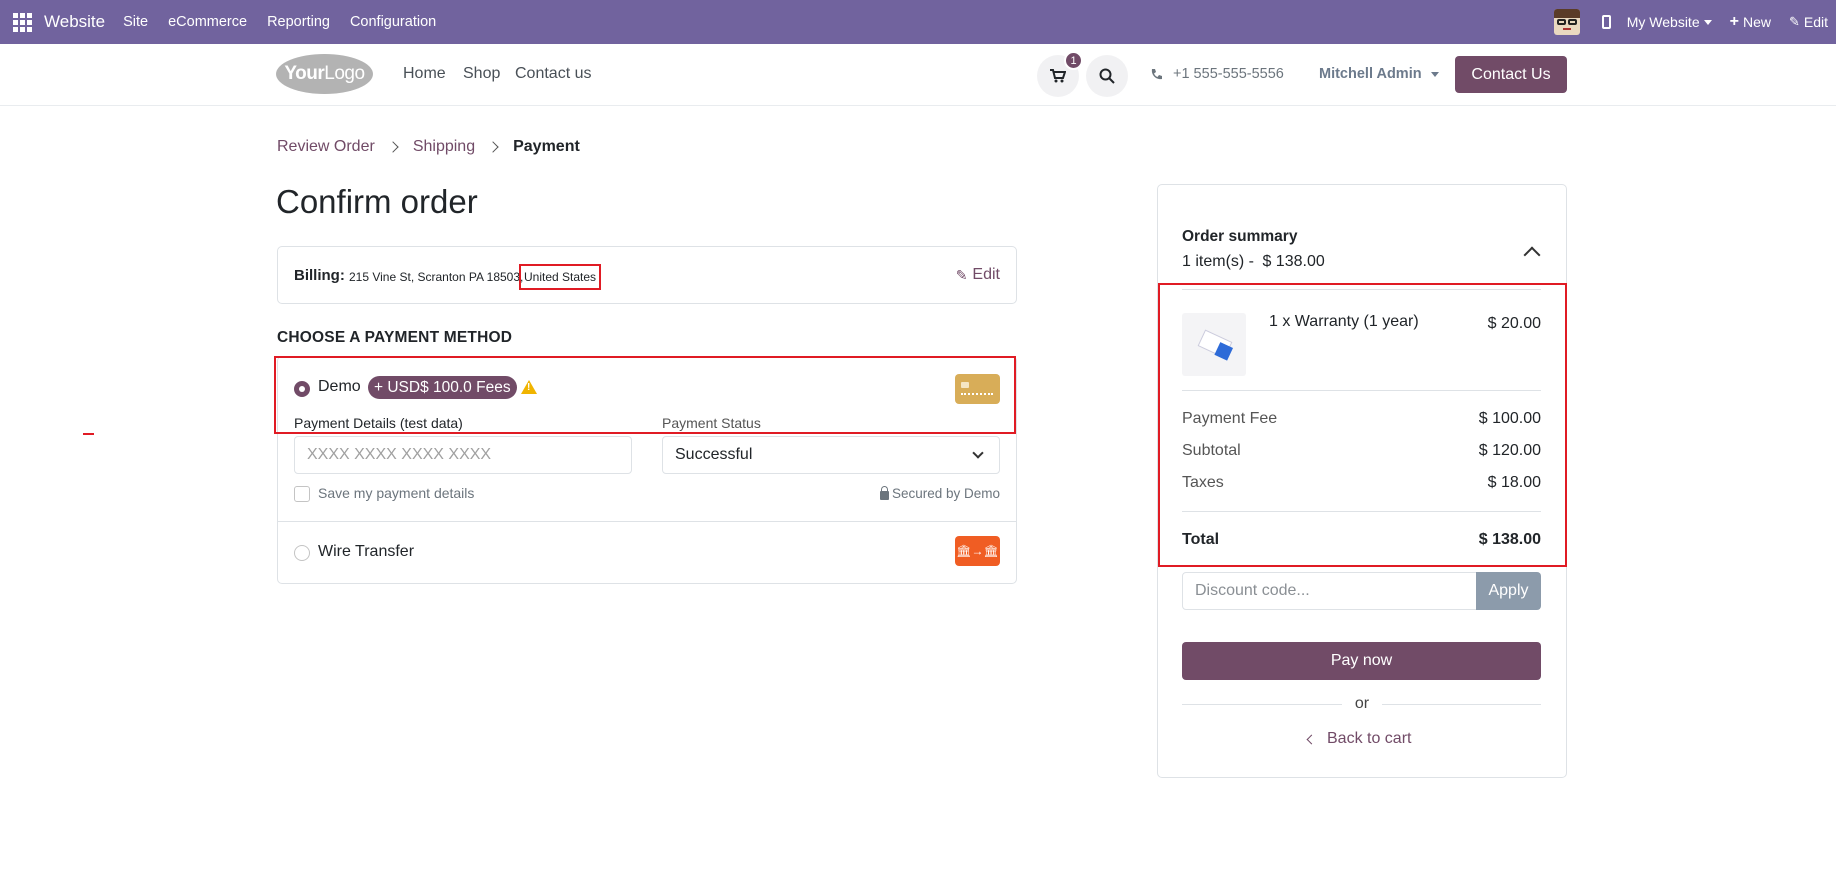 This screenshot has width=1836, height=870. What do you see at coordinates (1532, 255) in the screenshot?
I see `chevron-up-icon` at bounding box center [1532, 255].